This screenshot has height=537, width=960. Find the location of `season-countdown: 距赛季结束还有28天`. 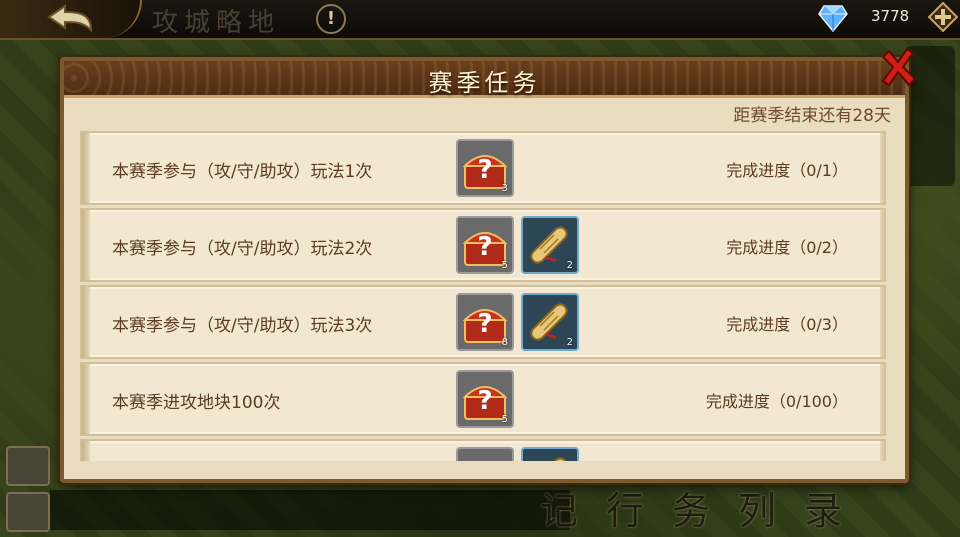

season-countdown: 距赛季结束还有28天 is located at coordinates (812, 116).